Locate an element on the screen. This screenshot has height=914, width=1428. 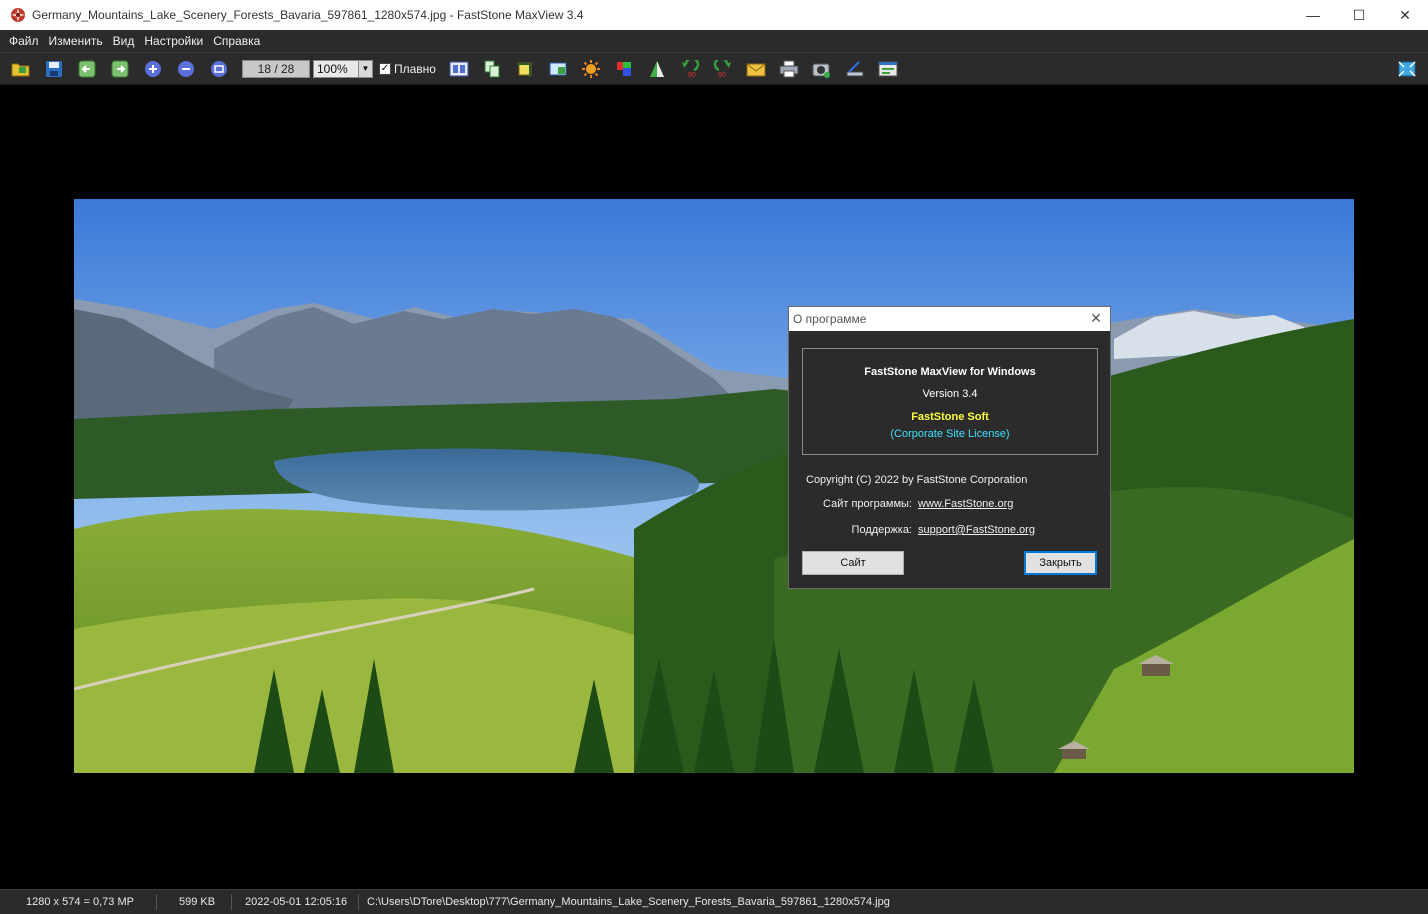
smooth-label: Плавно is located at coordinates (415, 68).